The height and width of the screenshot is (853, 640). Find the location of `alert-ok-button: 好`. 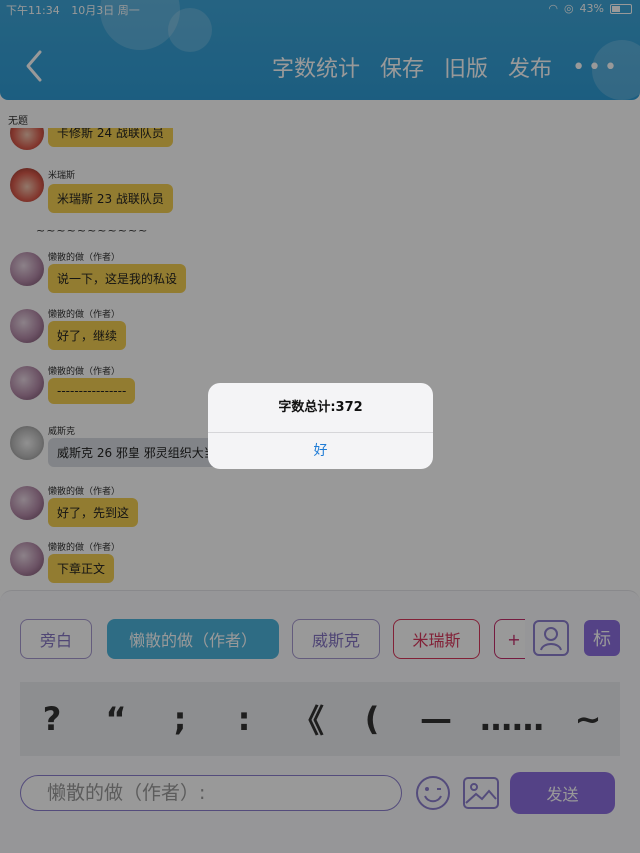

alert-ok-button: 好 is located at coordinates (320, 451).